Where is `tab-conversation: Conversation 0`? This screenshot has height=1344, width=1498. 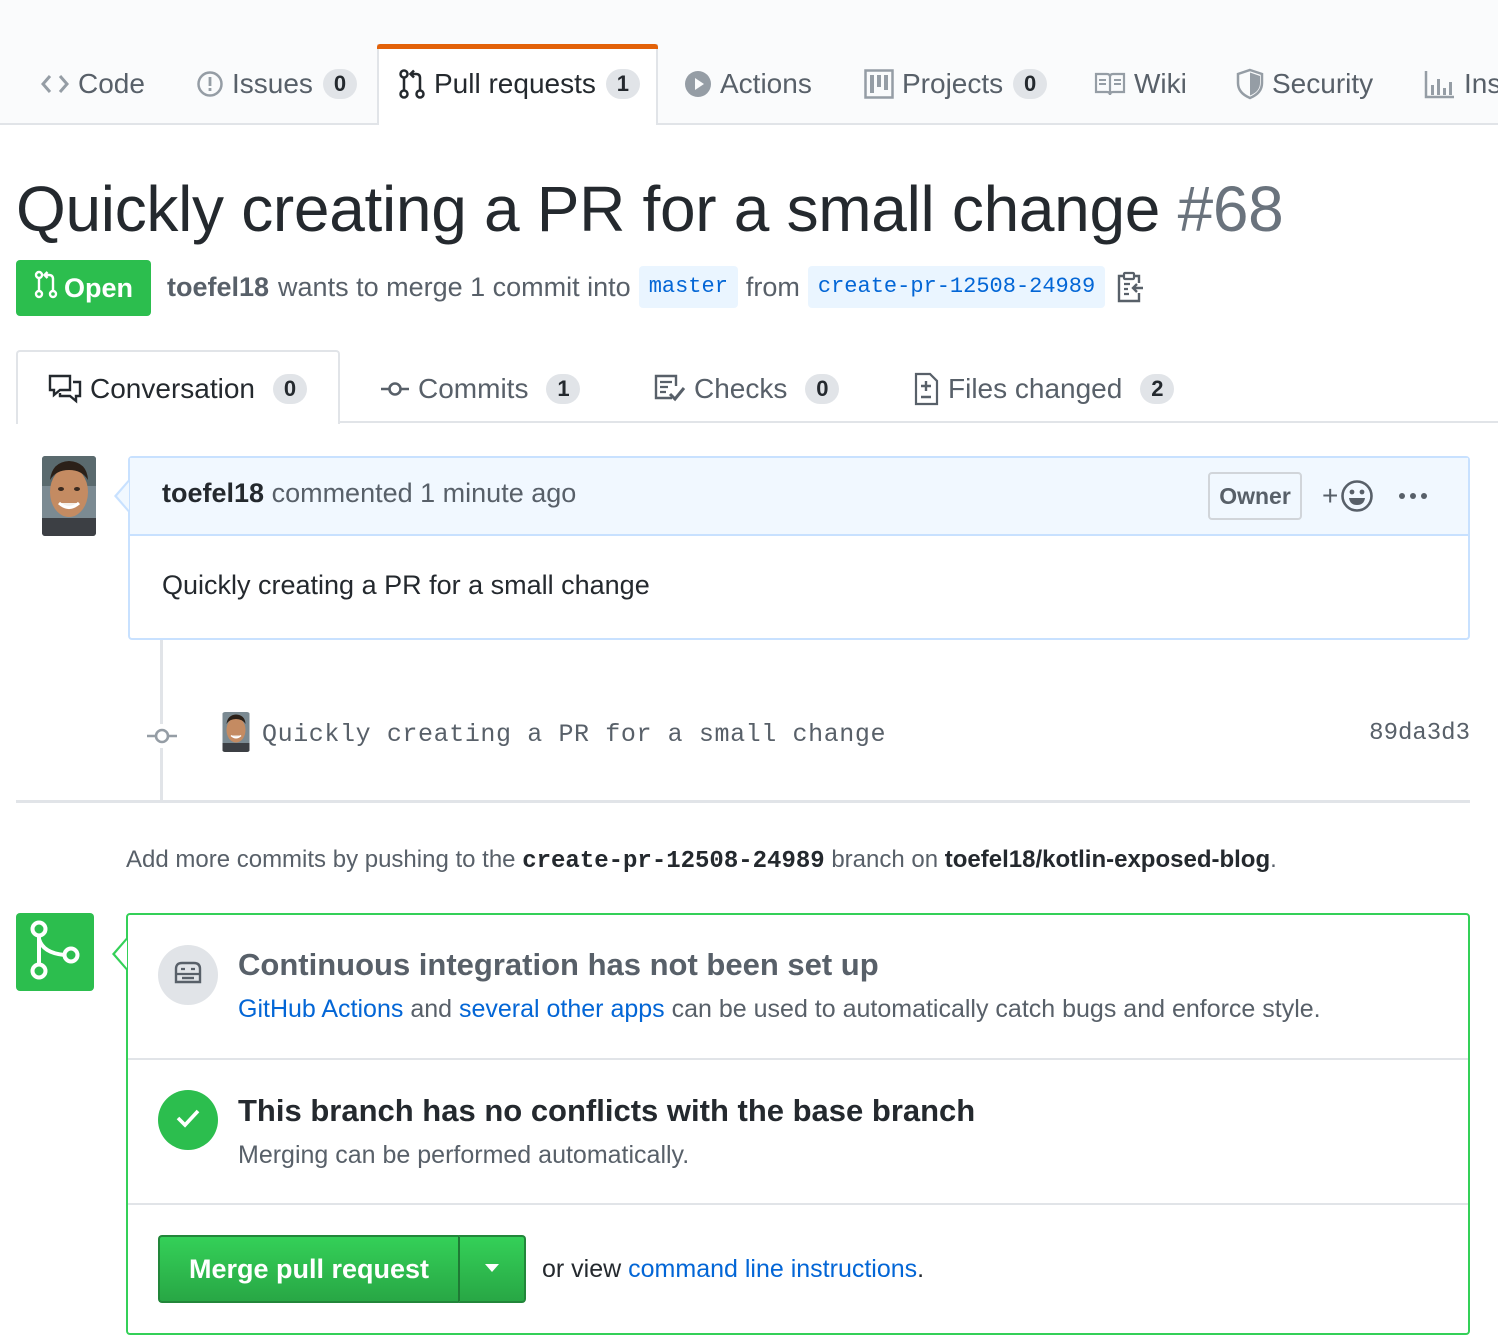 tab-conversation: Conversation 0 is located at coordinates (177, 389).